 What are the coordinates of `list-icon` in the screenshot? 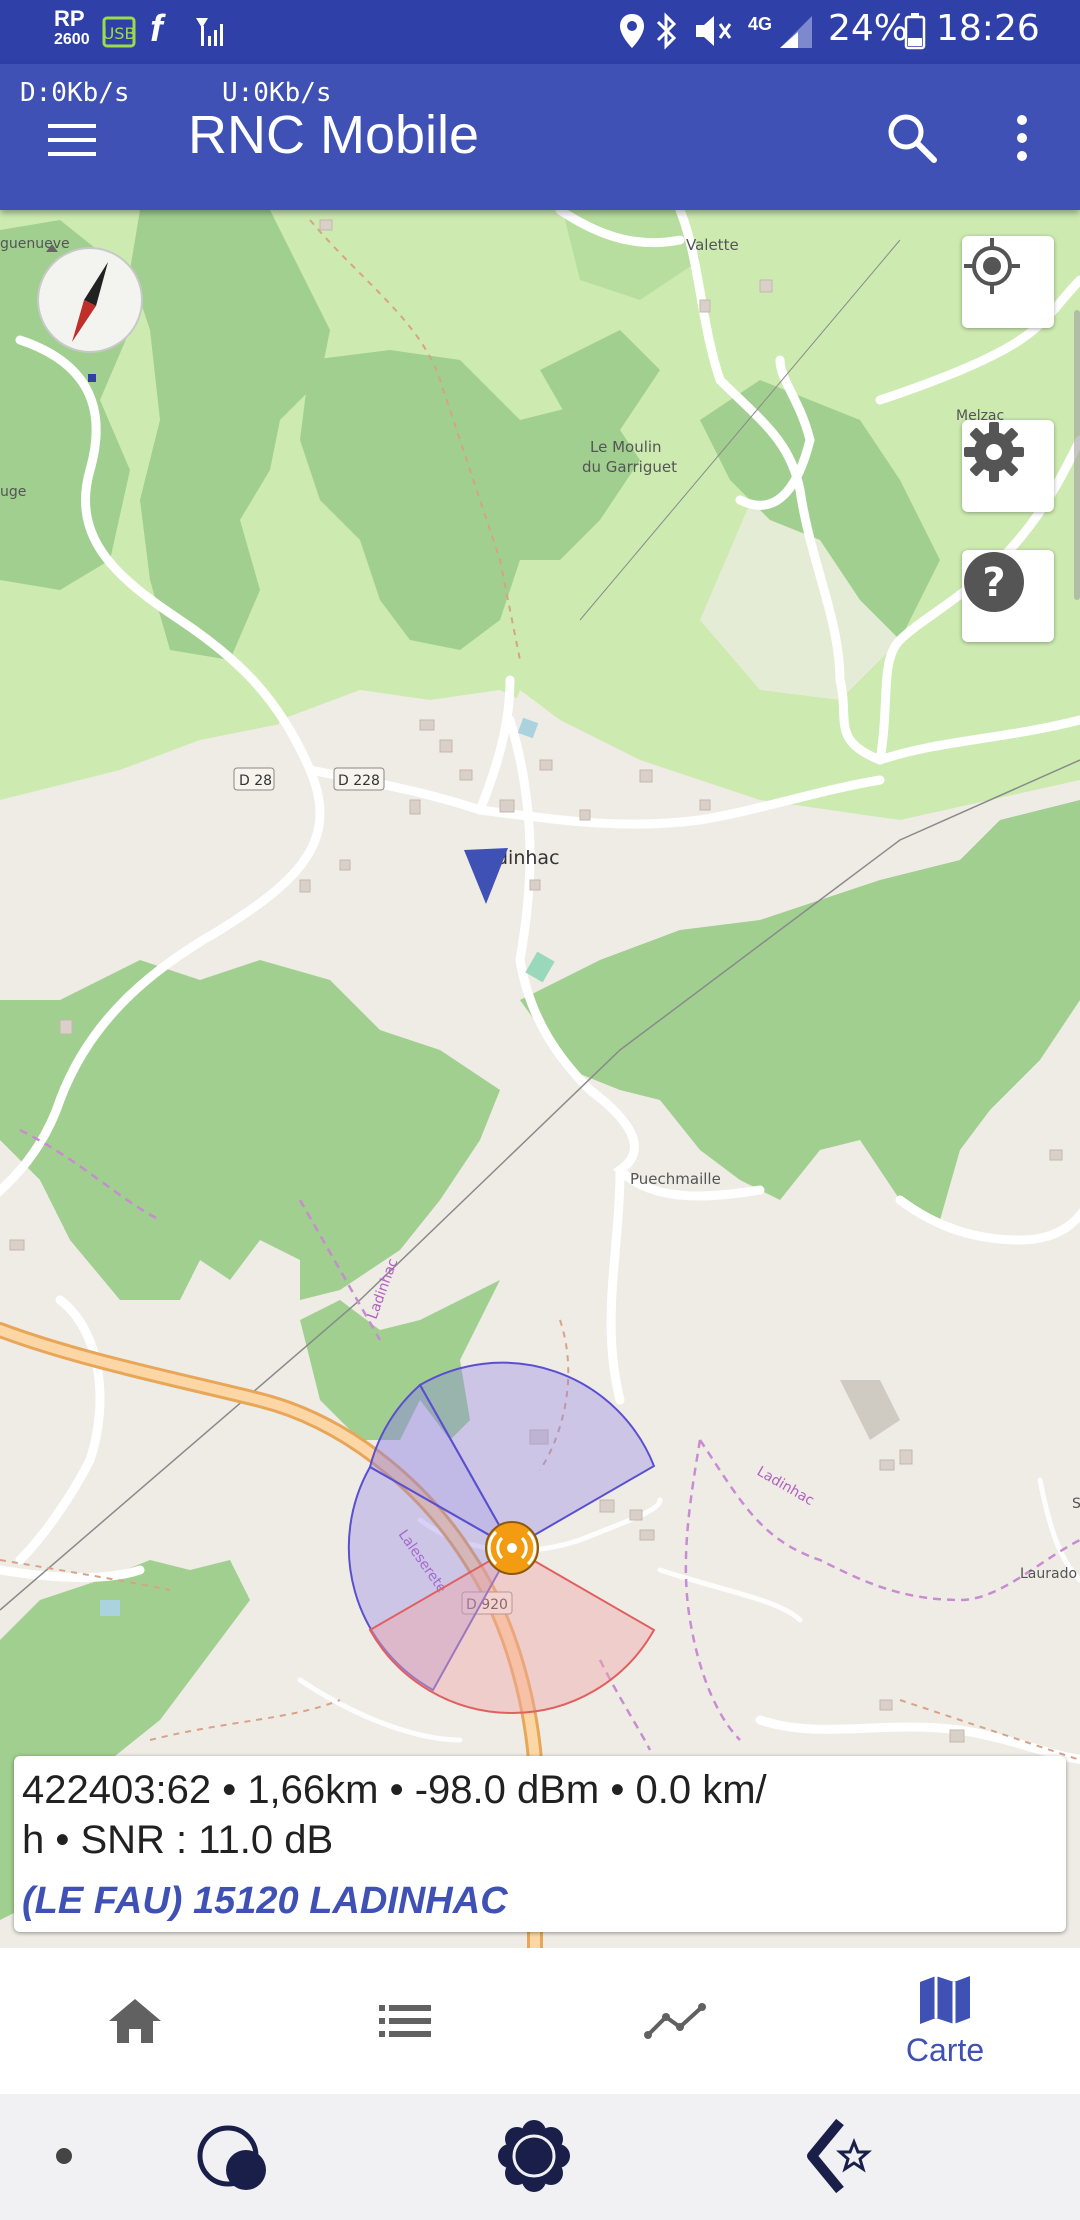 It's located at (405, 2021).